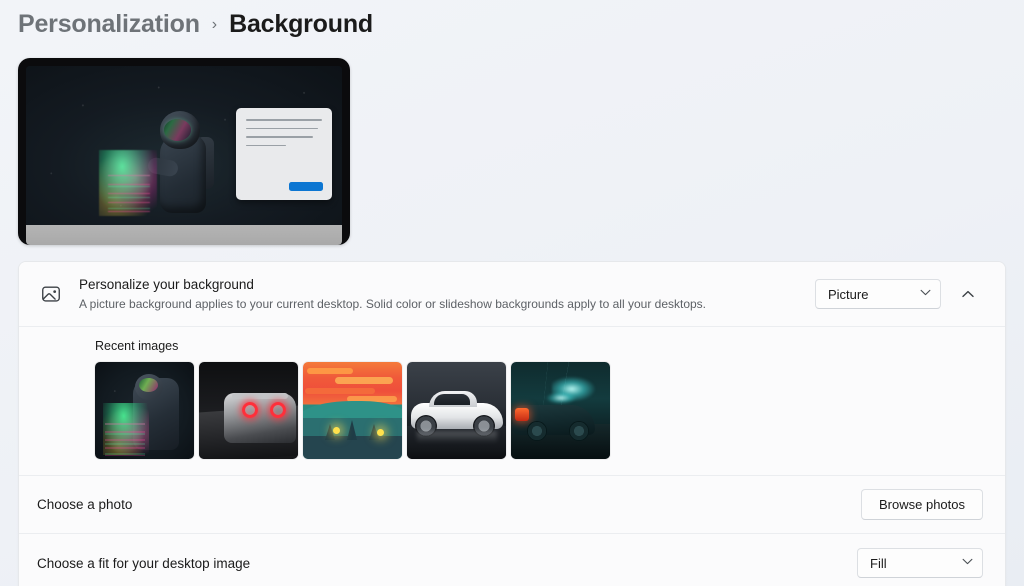  I want to click on desktop-image-fit-dropdown: Fill, so click(920, 563).